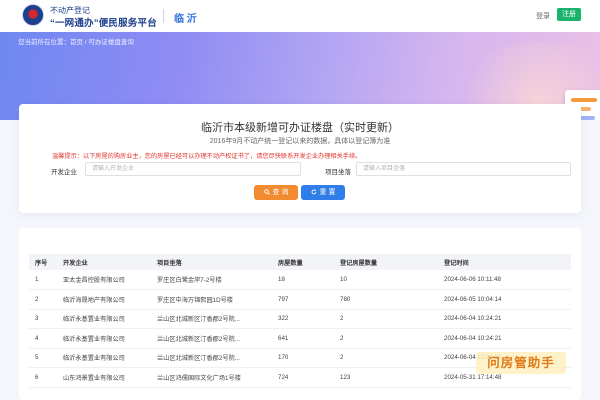 This screenshot has height=400, width=600. Describe the element at coordinates (504, 262) in the screenshot. I see `column-header-registered-time: 登记时间` at that location.